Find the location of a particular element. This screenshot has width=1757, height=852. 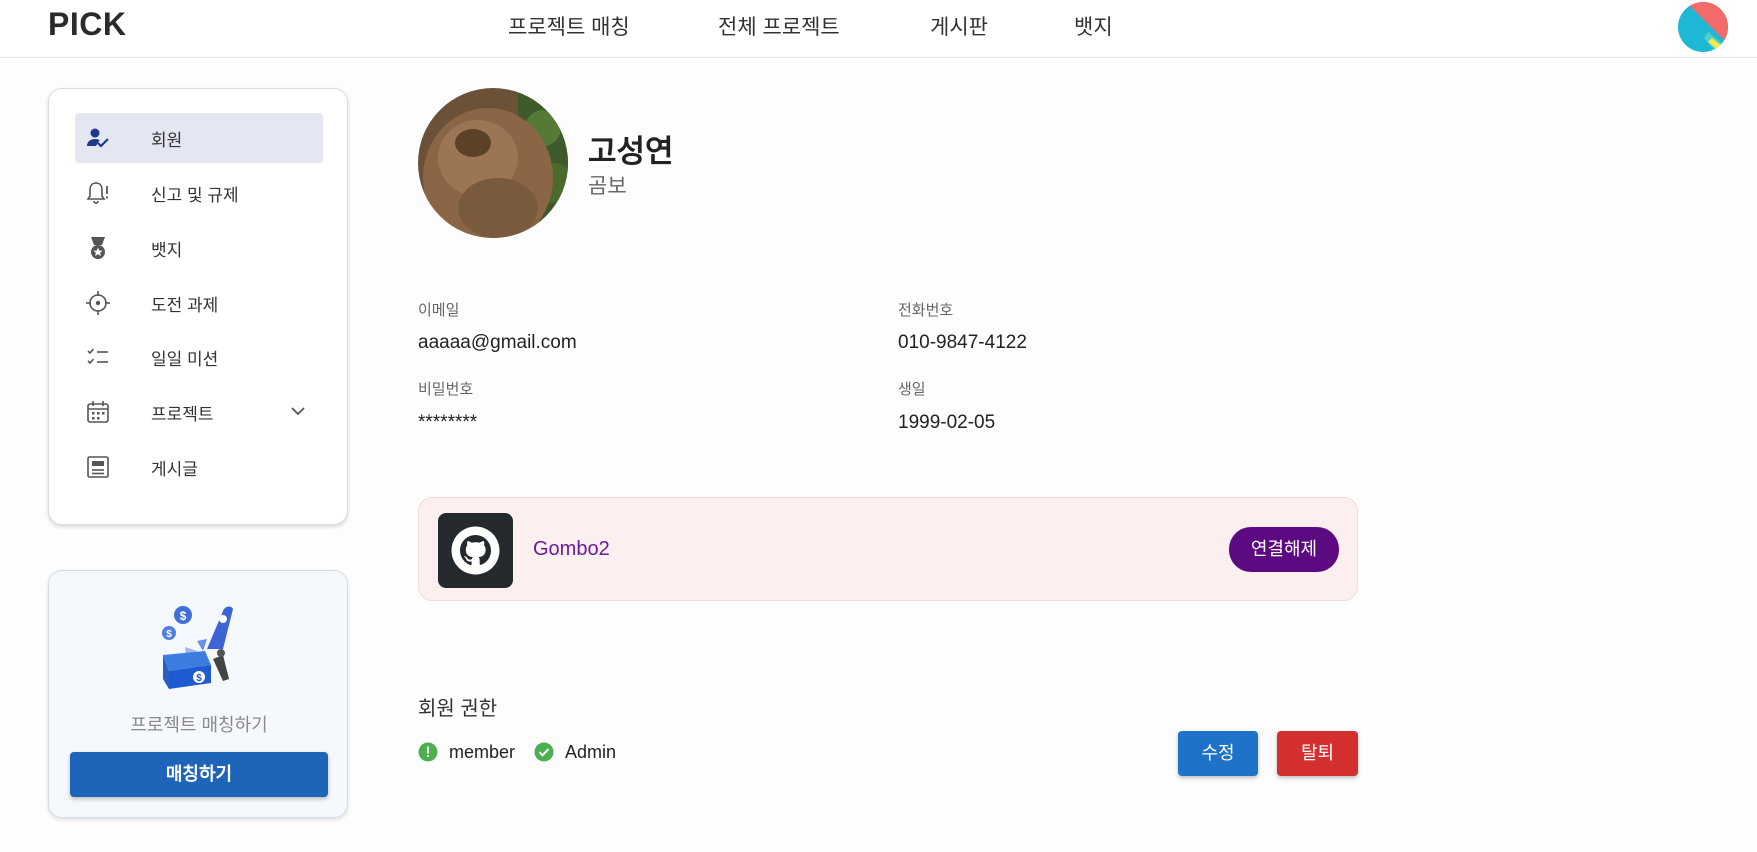

sidebar-item-projects: 프로젝트 is located at coordinates (199, 412).